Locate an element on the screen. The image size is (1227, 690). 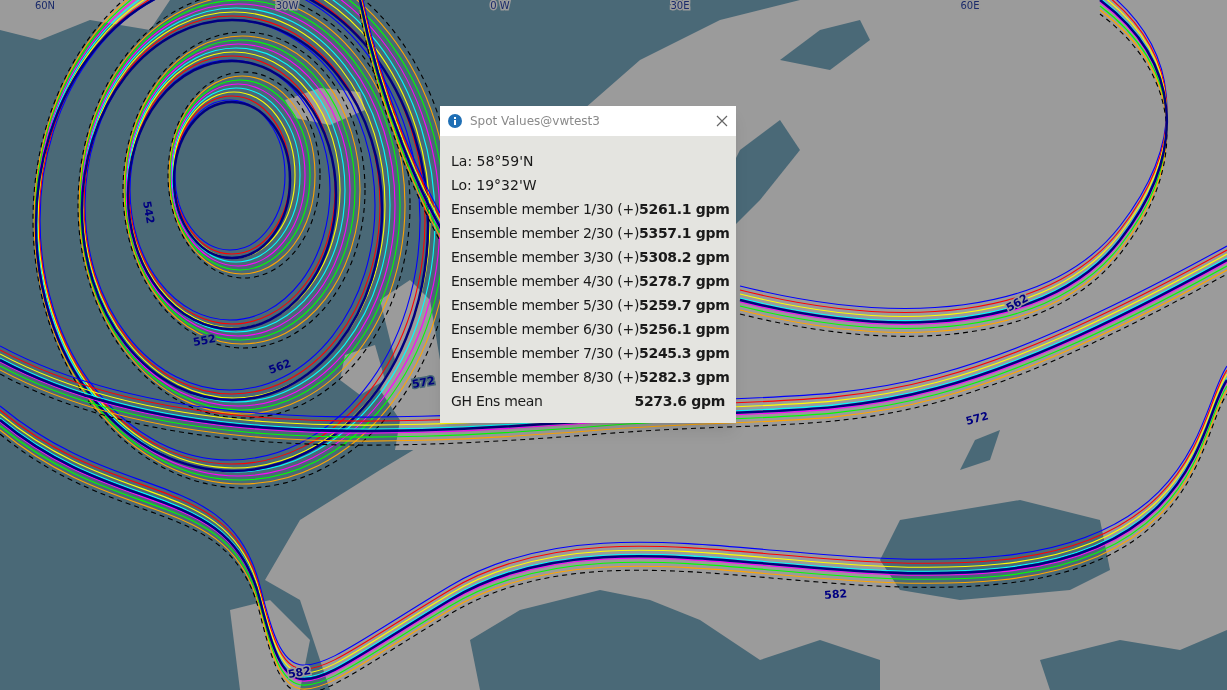
window-title: Spot Values@vwtest3 is located at coordinates (535, 121).